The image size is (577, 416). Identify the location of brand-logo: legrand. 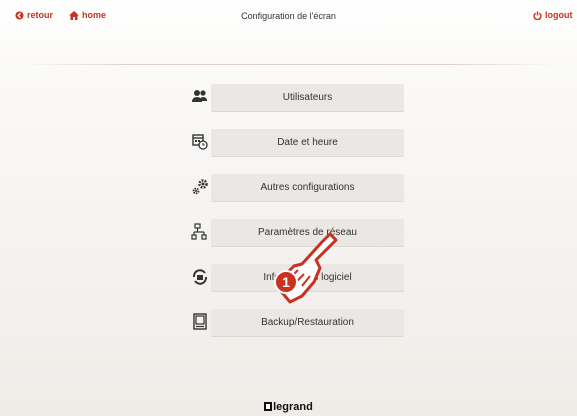
(288, 407).